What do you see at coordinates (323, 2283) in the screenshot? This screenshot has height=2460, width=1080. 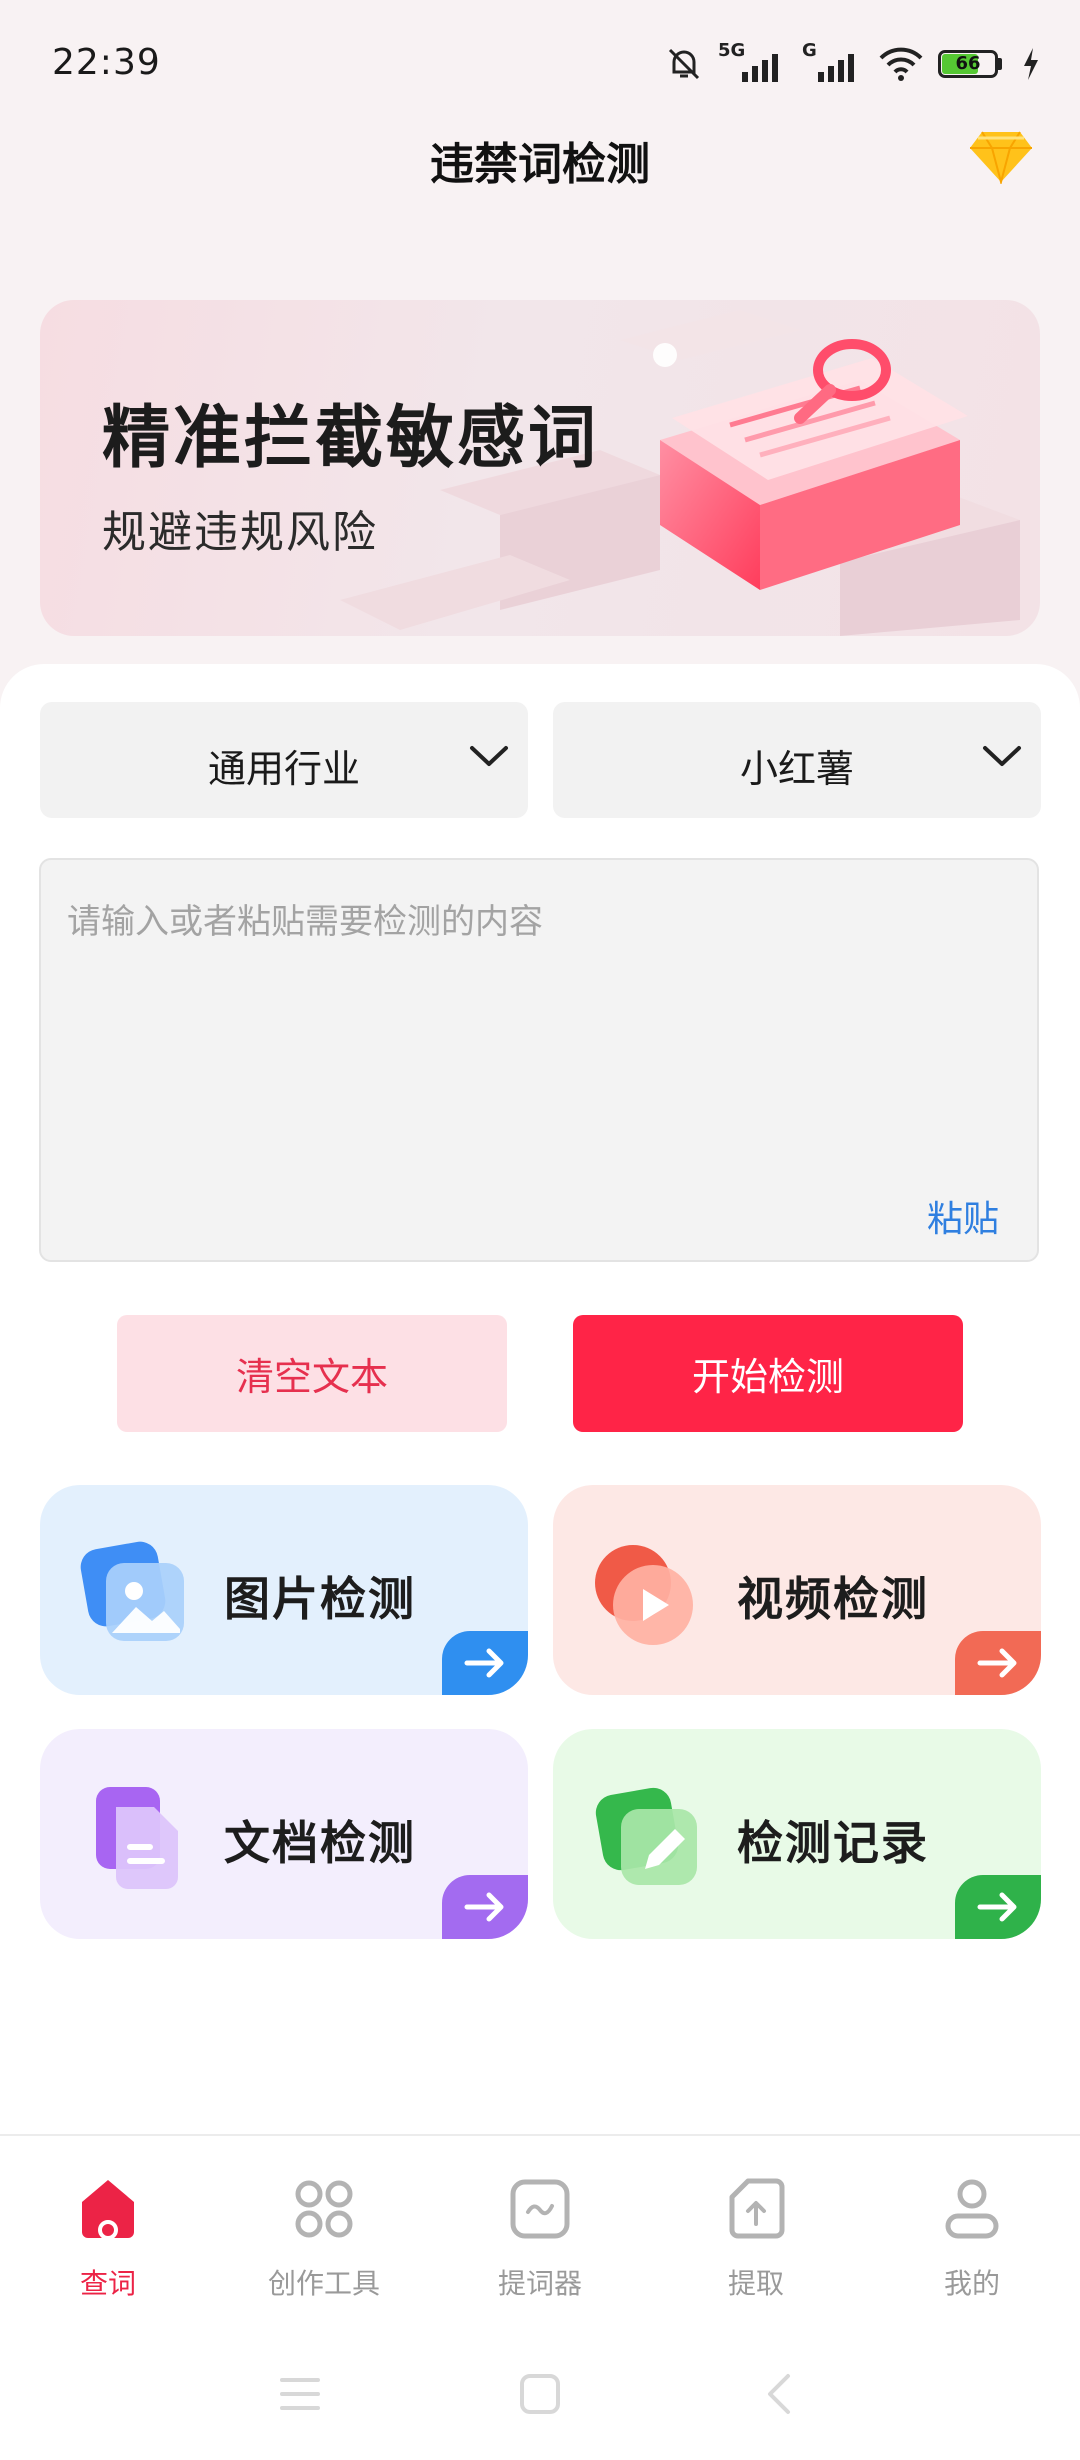 I see `nav-label-tools: 创作工具` at bounding box center [323, 2283].